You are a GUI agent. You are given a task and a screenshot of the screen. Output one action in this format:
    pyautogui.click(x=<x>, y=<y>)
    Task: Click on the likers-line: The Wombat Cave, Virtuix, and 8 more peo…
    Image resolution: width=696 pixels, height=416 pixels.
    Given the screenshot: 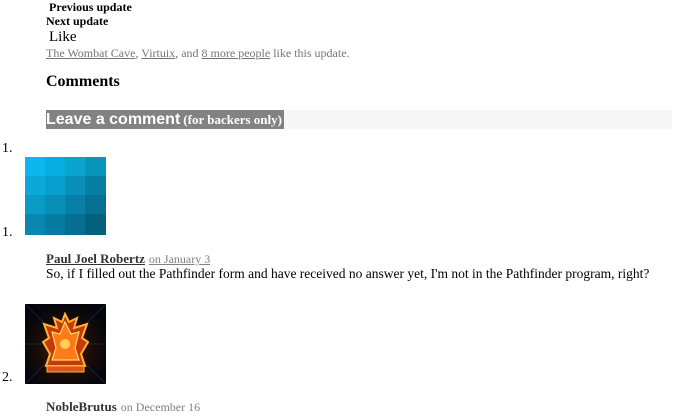 What is the action you would take?
    pyautogui.click(x=198, y=53)
    